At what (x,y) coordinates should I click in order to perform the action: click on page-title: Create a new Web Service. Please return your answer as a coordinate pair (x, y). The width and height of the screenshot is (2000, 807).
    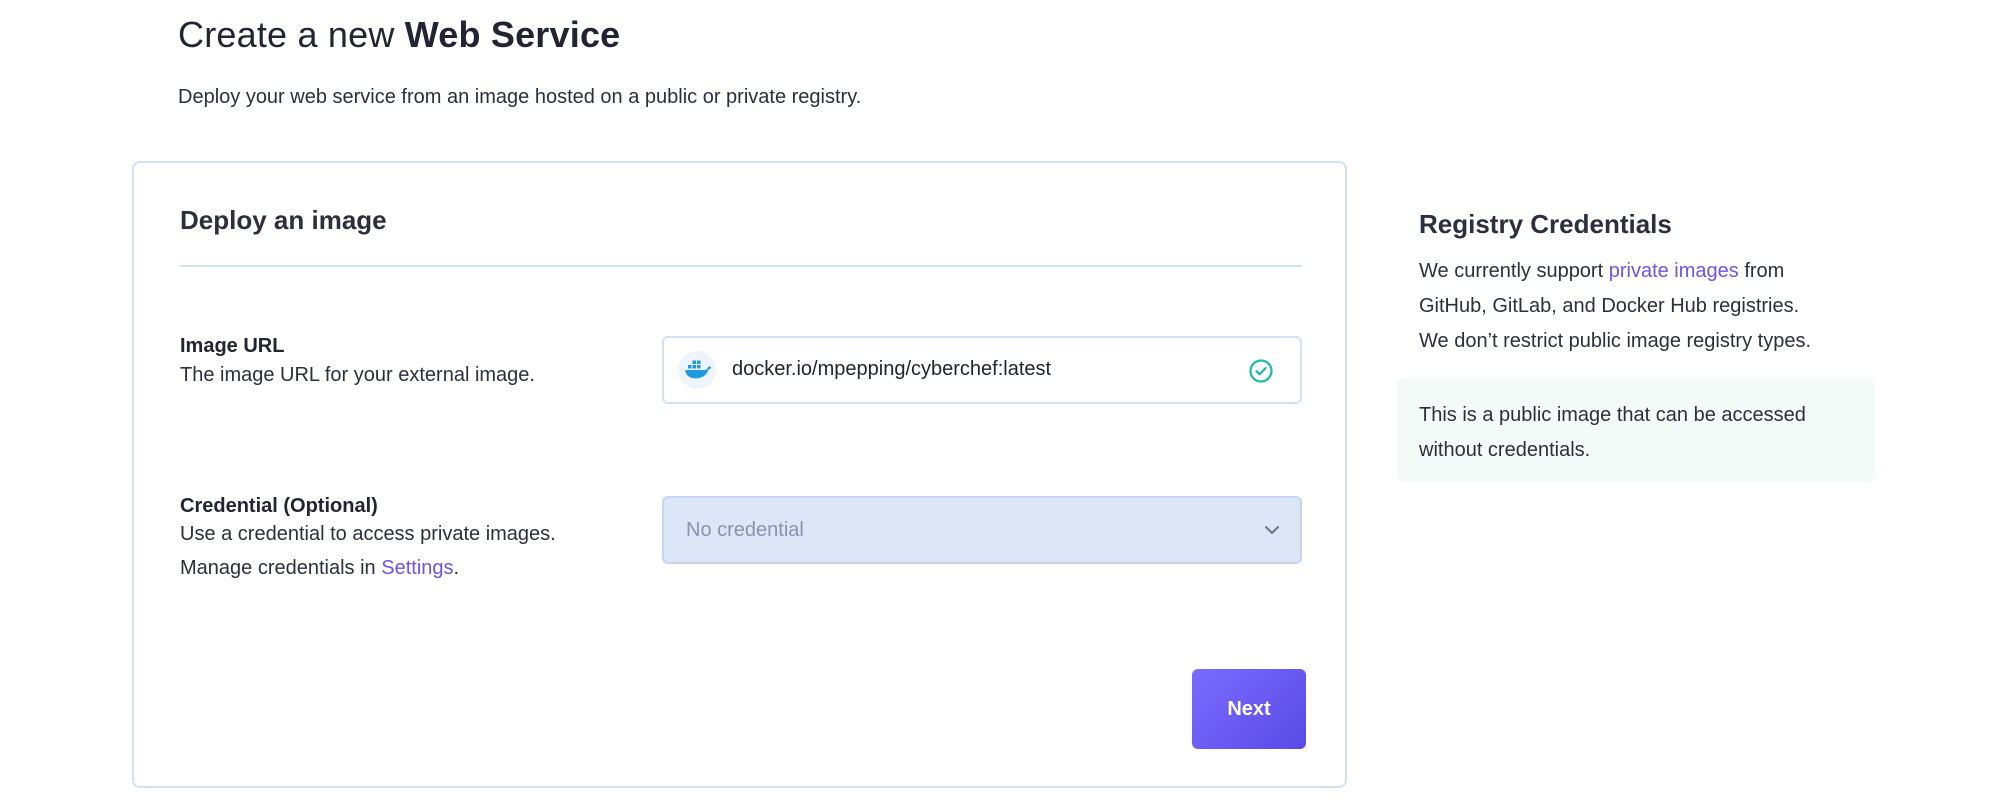
    Looking at the image, I should click on (399, 35).